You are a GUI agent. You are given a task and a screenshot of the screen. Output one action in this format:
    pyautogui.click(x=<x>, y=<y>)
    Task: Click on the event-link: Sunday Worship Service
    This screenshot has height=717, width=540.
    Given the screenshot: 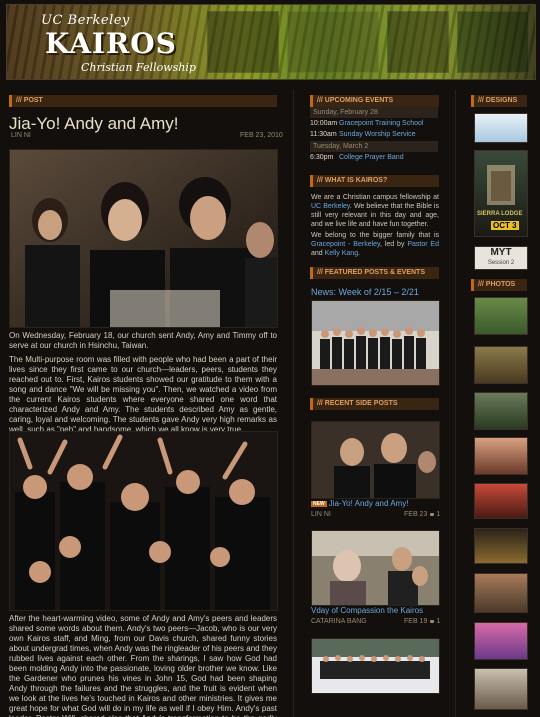 What is the action you would take?
    pyautogui.click(x=377, y=134)
    